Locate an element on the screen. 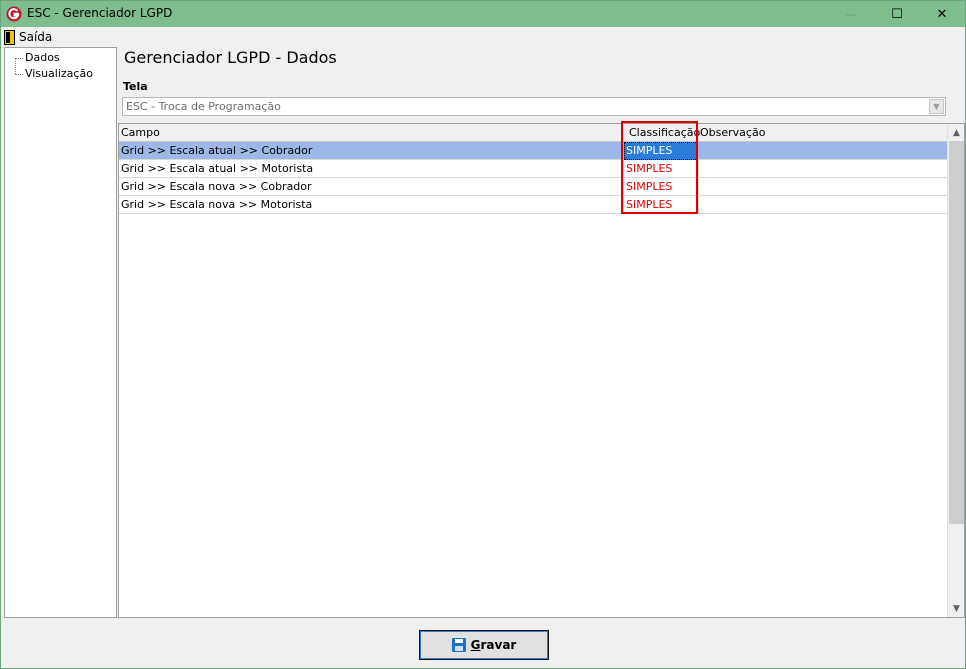 The image size is (966, 669). tree-item-dados: Dados is located at coordinates (42, 58).